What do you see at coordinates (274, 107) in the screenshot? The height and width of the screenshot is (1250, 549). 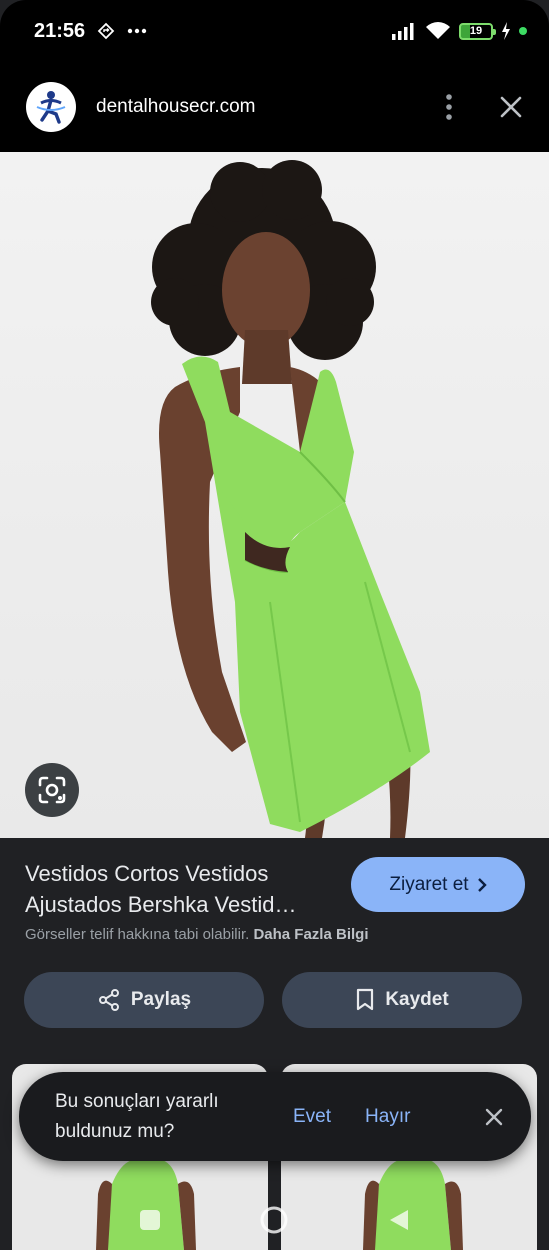 I see `site-header: dentalhousecr.com` at bounding box center [274, 107].